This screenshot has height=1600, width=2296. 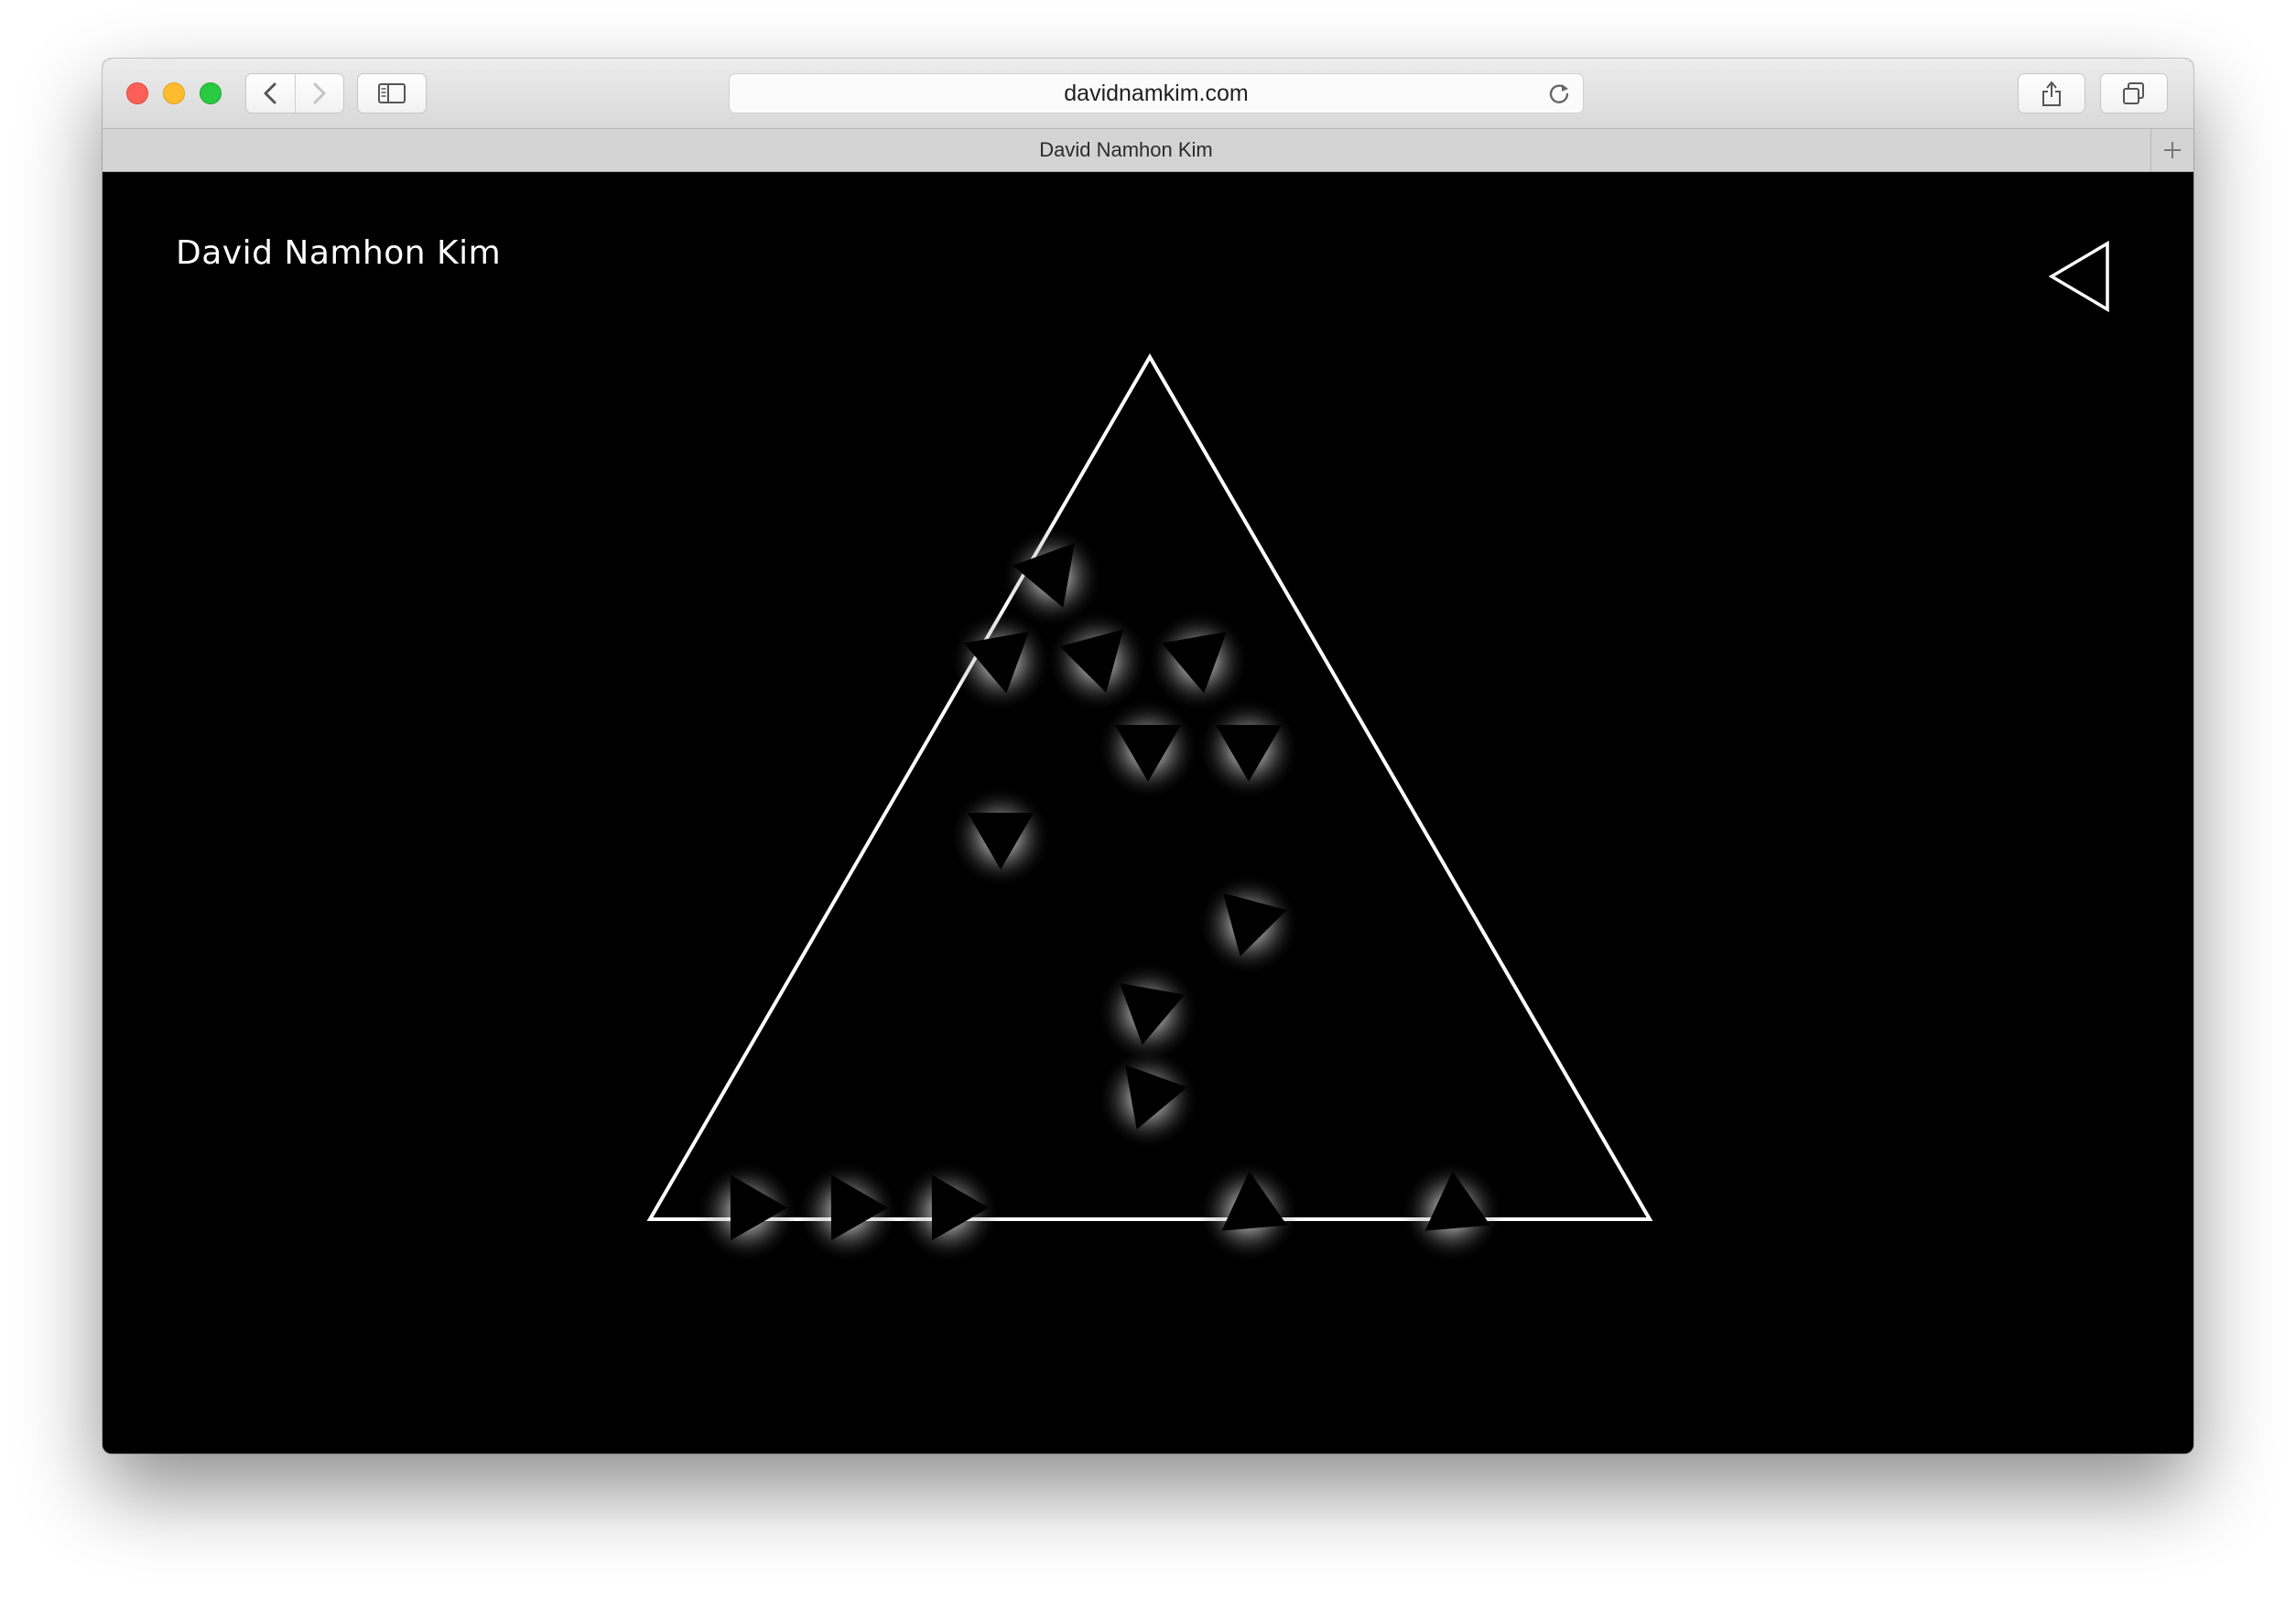 I want to click on forward-button, so click(x=320, y=94).